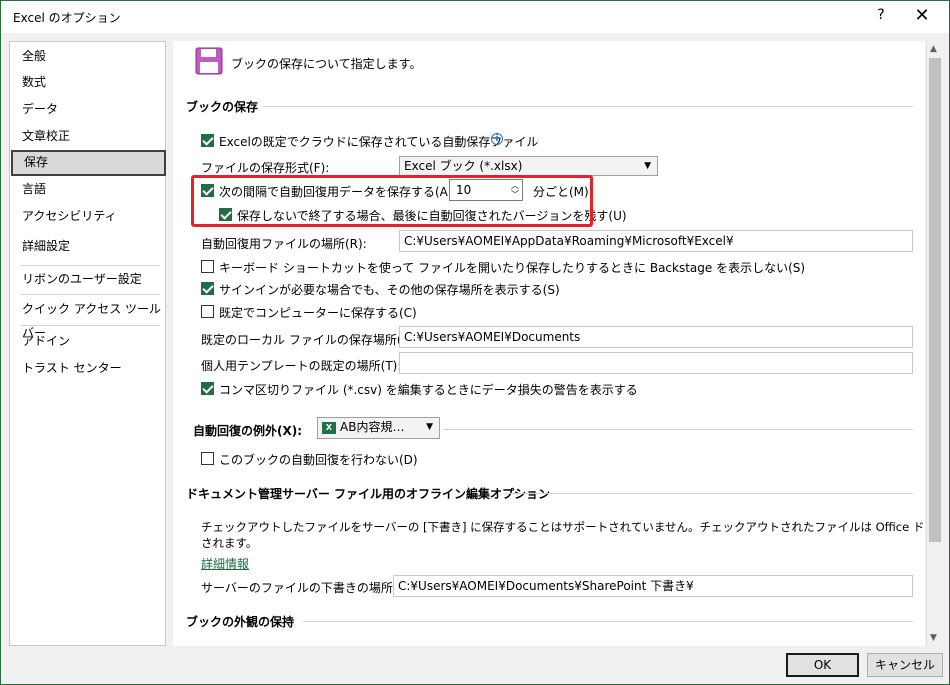  I want to click on content-scrollbar: ▲ ▼, so click(934, 343).